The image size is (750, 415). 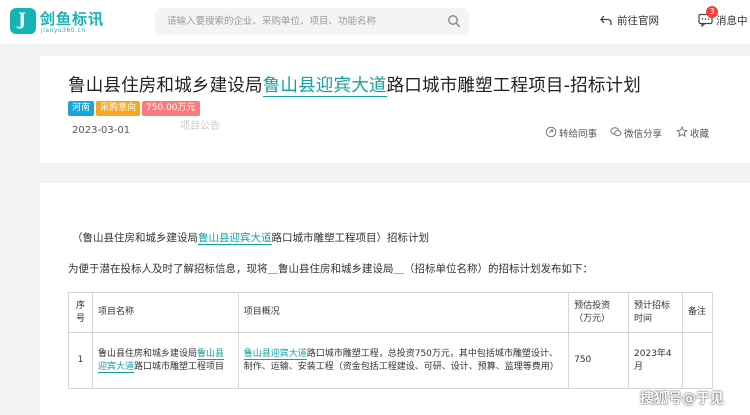 I want to click on col-header-desc: 项目概况, so click(x=403, y=312).